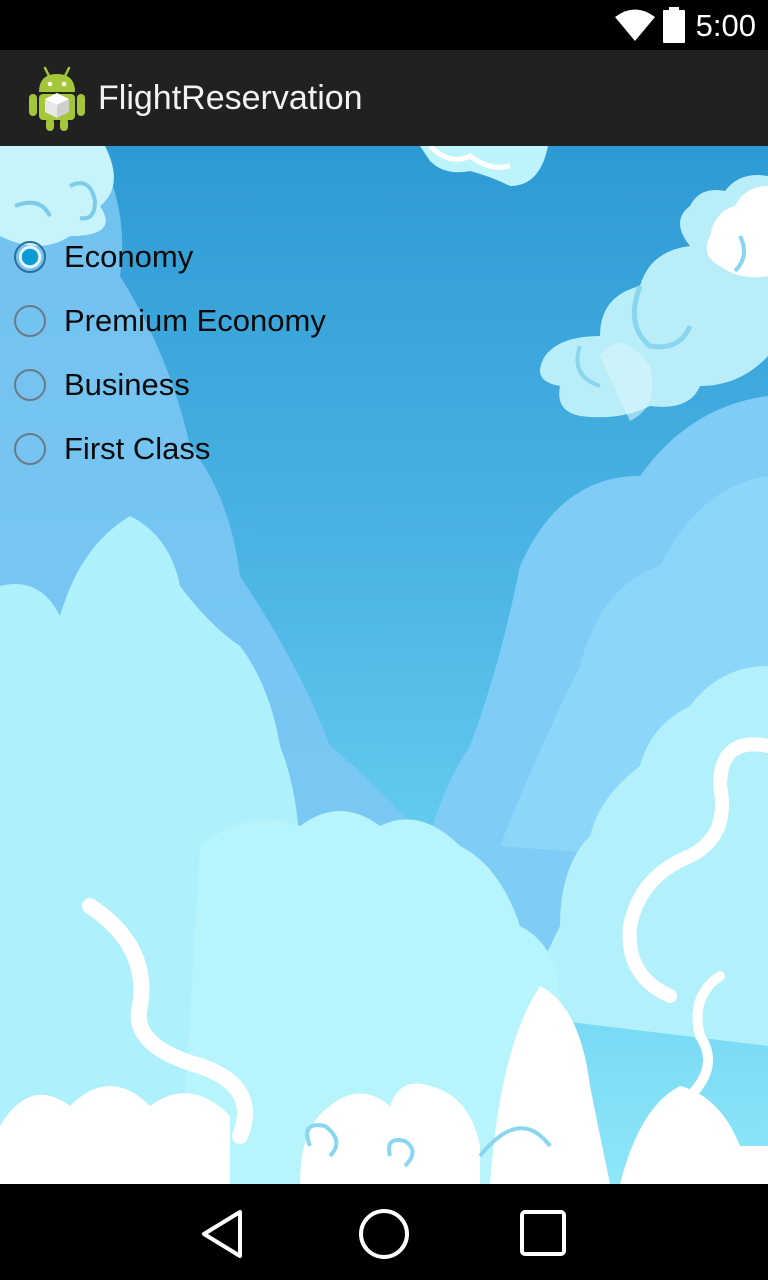  What do you see at coordinates (384, 450) in the screenshot?
I see `radio-first-class: First Class` at bounding box center [384, 450].